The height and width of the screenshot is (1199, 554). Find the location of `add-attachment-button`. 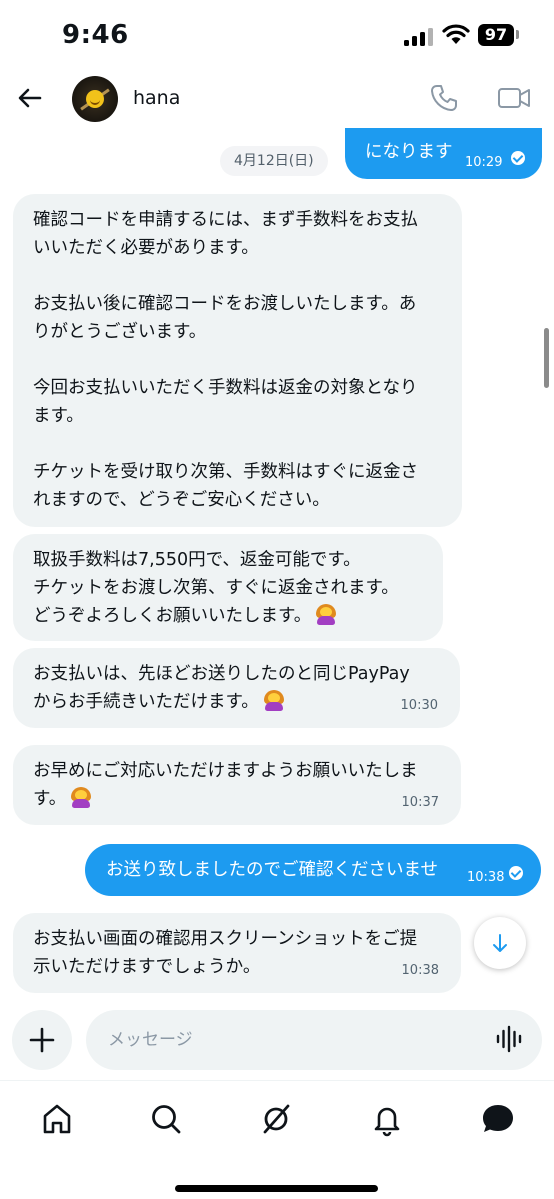

add-attachment-button is located at coordinates (42, 1040).